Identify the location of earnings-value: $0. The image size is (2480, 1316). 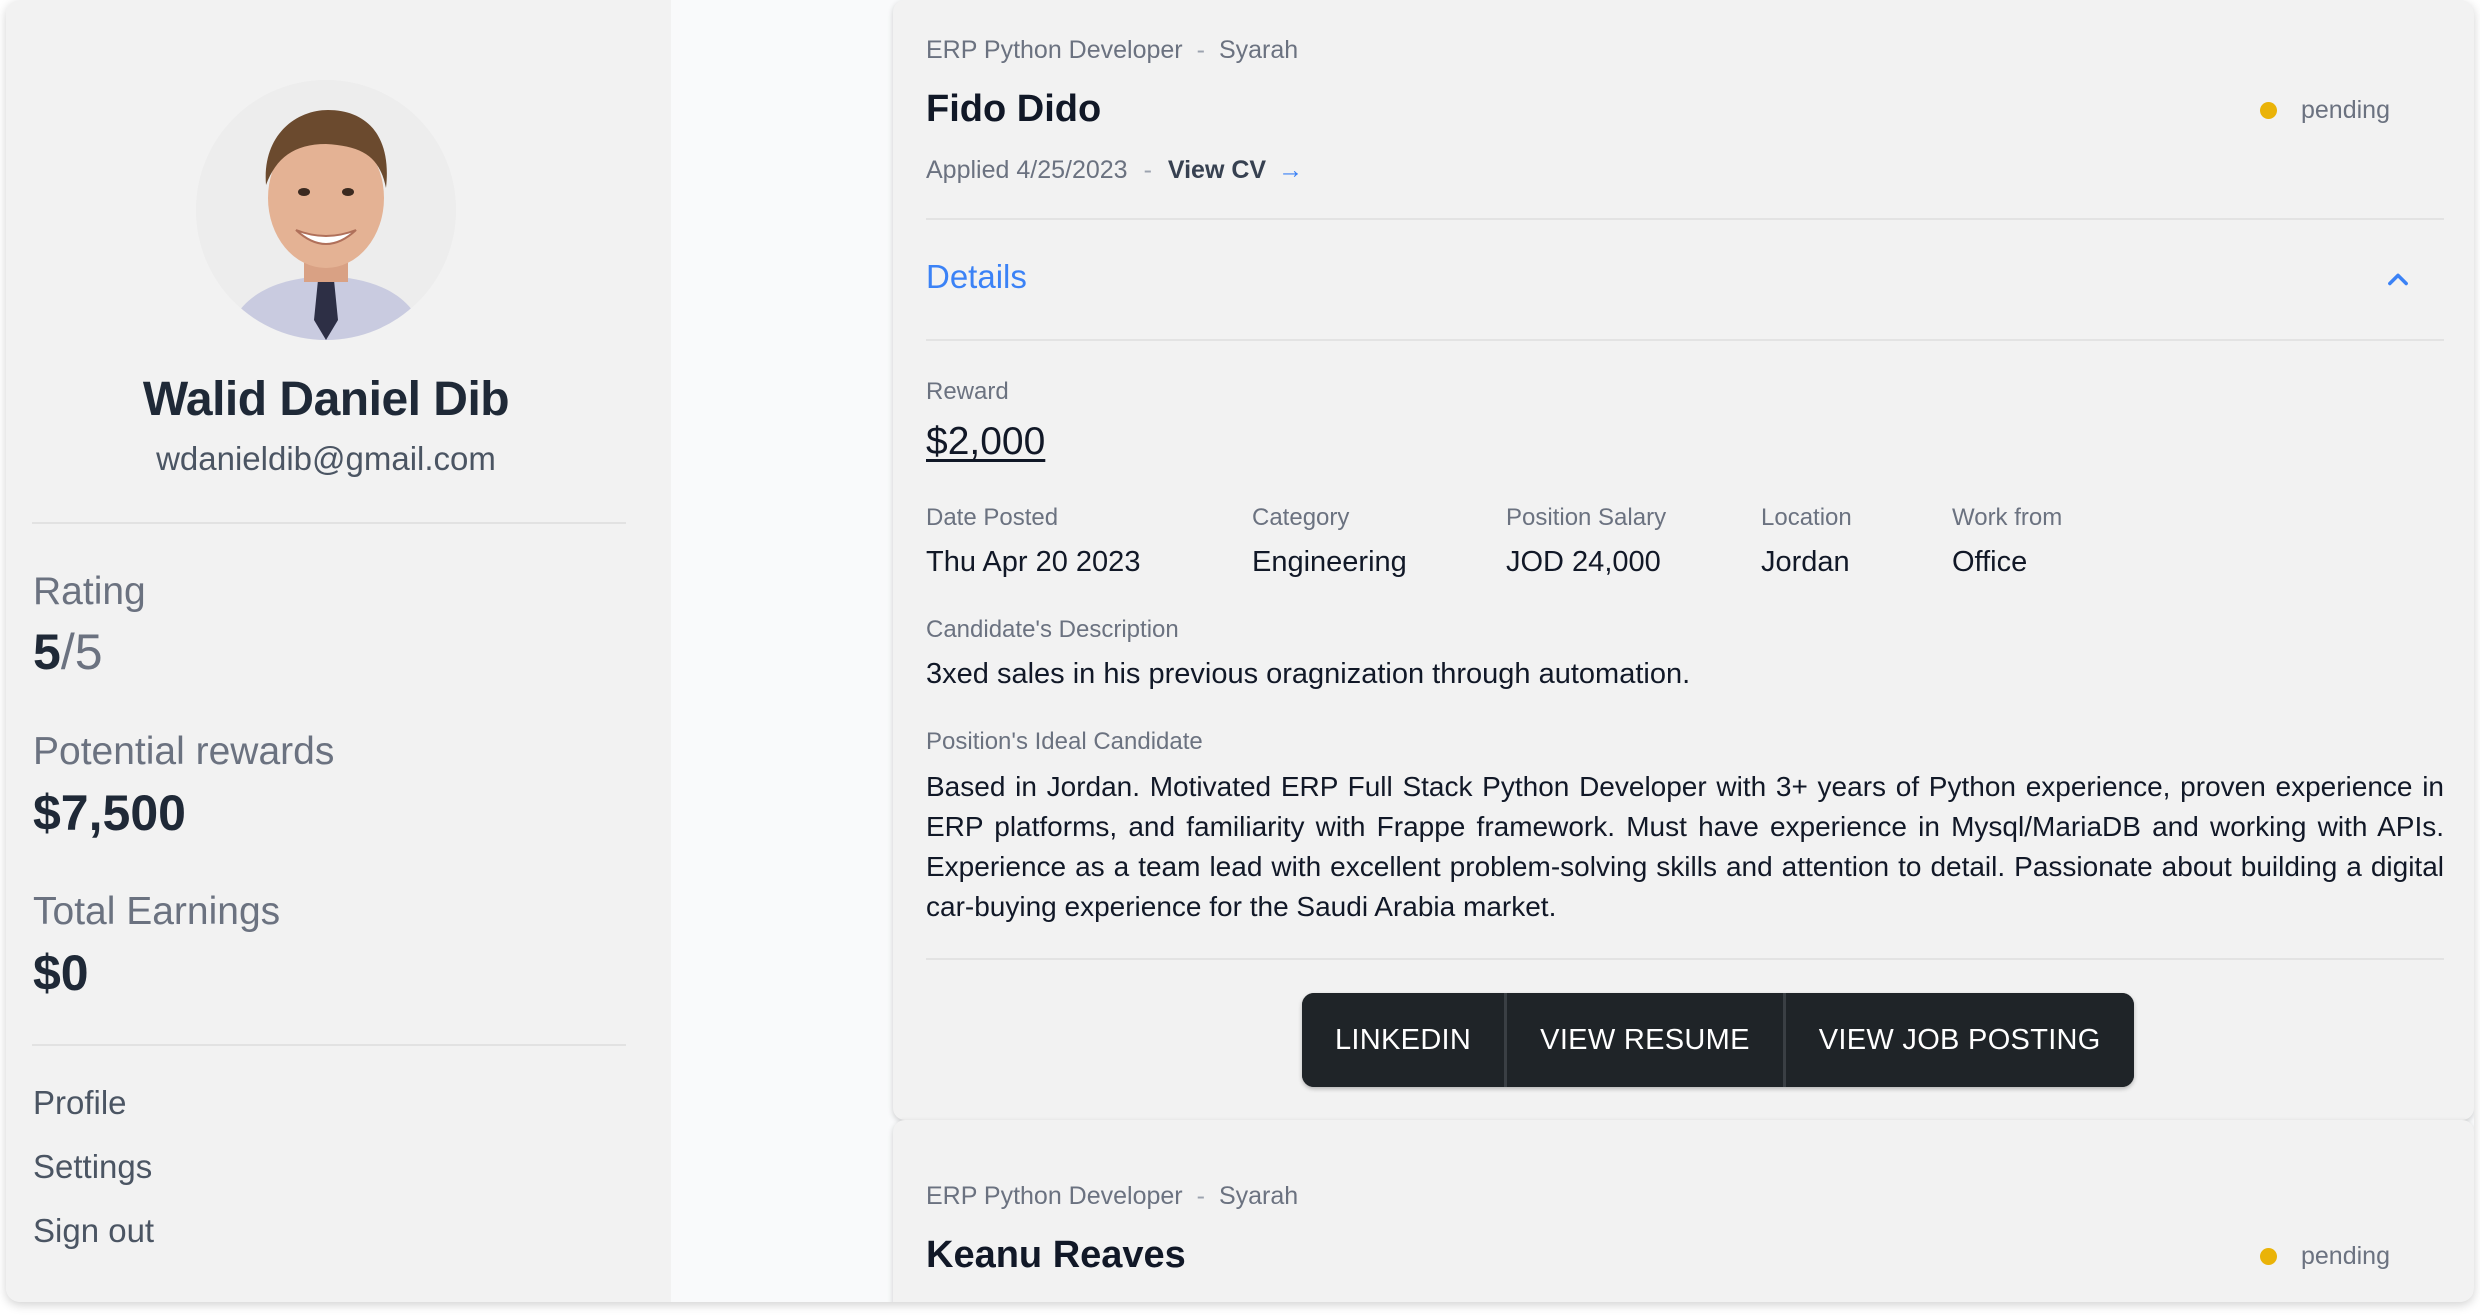
(61, 973).